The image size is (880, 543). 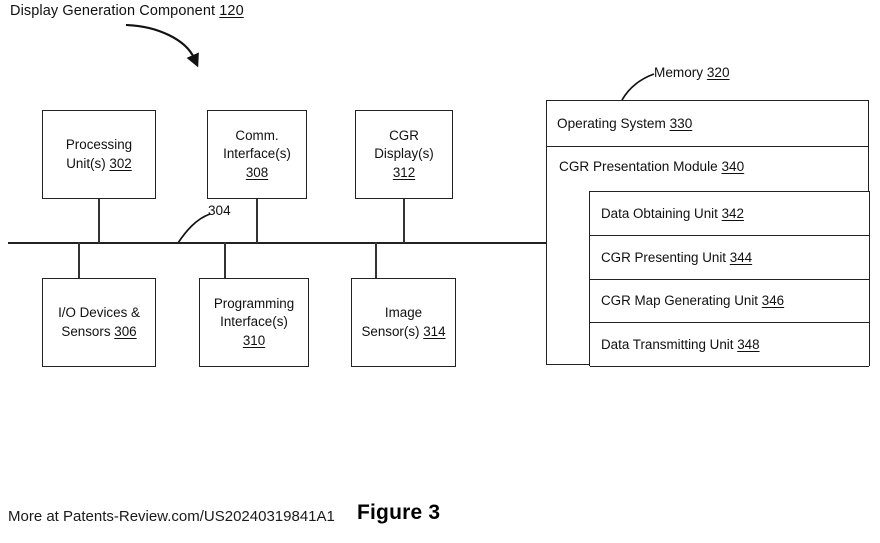 What do you see at coordinates (254, 304) in the screenshot?
I see `programming-interface-line1: Programming` at bounding box center [254, 304].